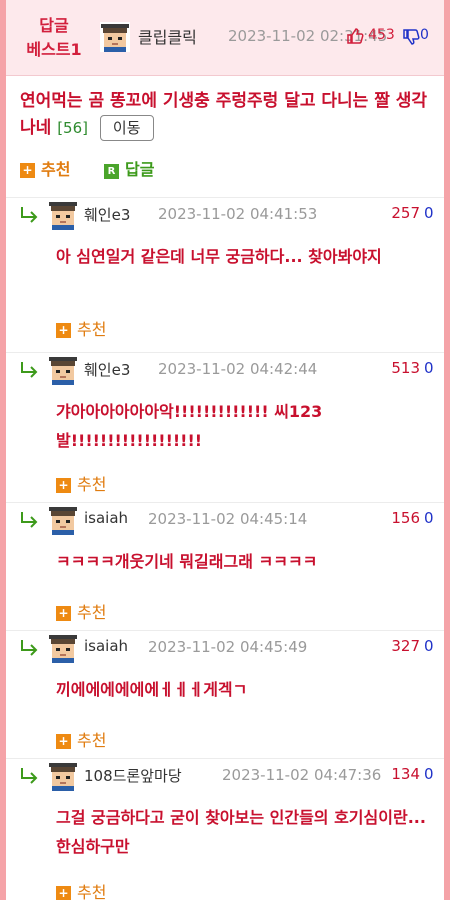 This screenshot has width=450, height=900. What do you see at coordinates (238, 214) in the screenshot?
I see `comment-date: 2023-11-02 04:41:53` at bounding box center [238, 214].